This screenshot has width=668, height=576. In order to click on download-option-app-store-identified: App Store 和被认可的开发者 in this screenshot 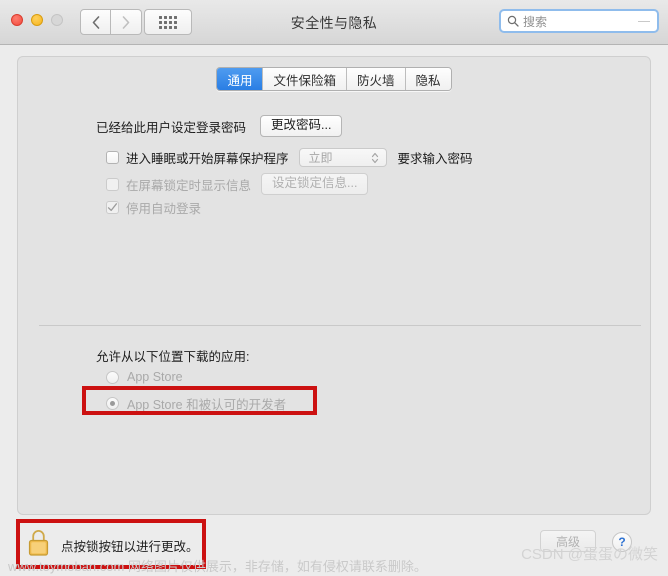, I will do `click(196, 403)`.